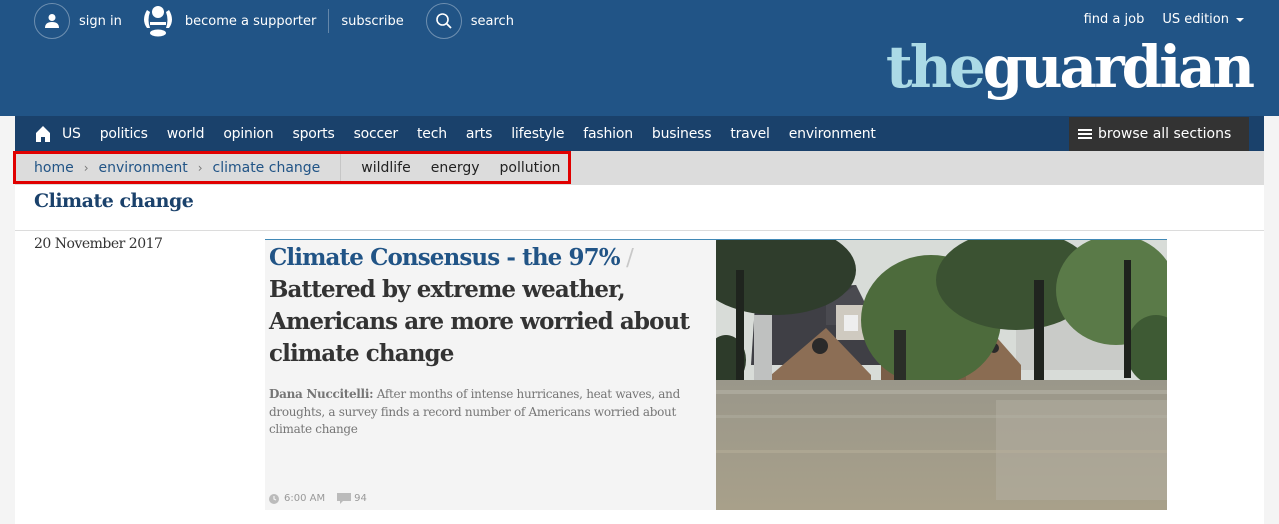 This screenshot has height=524, width=1279. I want to click on nav-item-business: business, so click(682, 134).